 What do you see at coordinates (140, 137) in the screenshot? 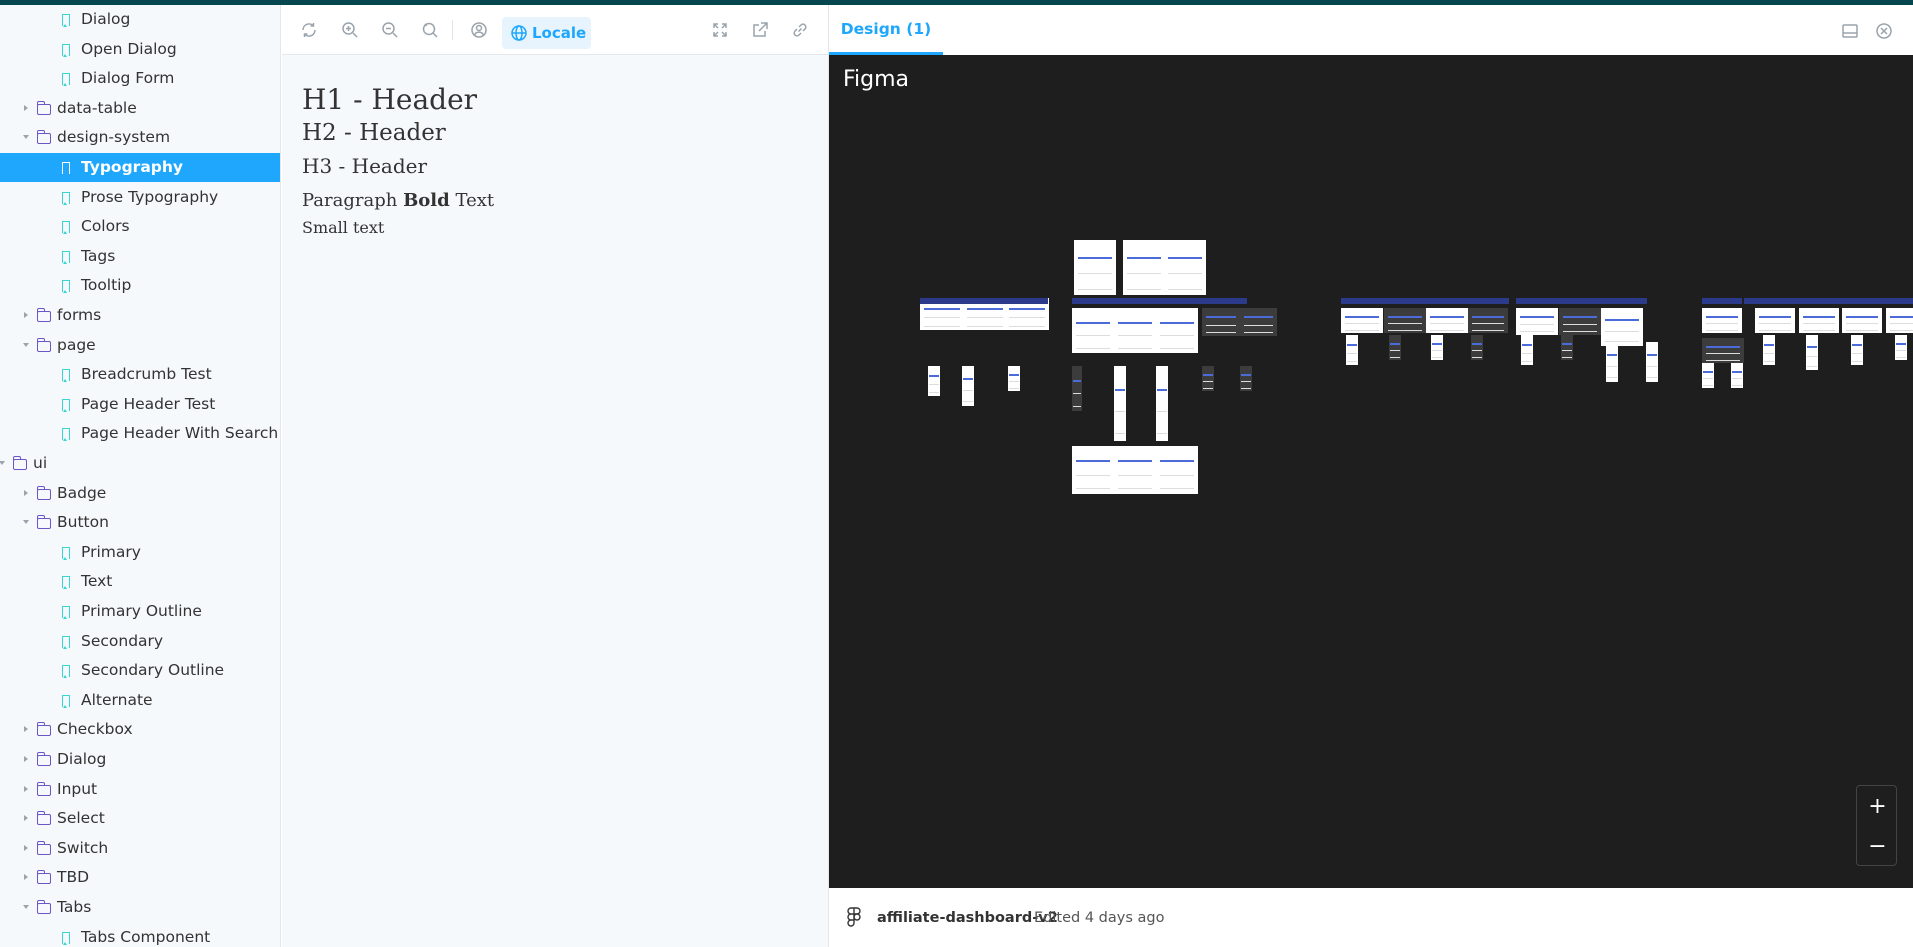
I see `sidebar-folder: design-system` at bounding box center [140, 137].